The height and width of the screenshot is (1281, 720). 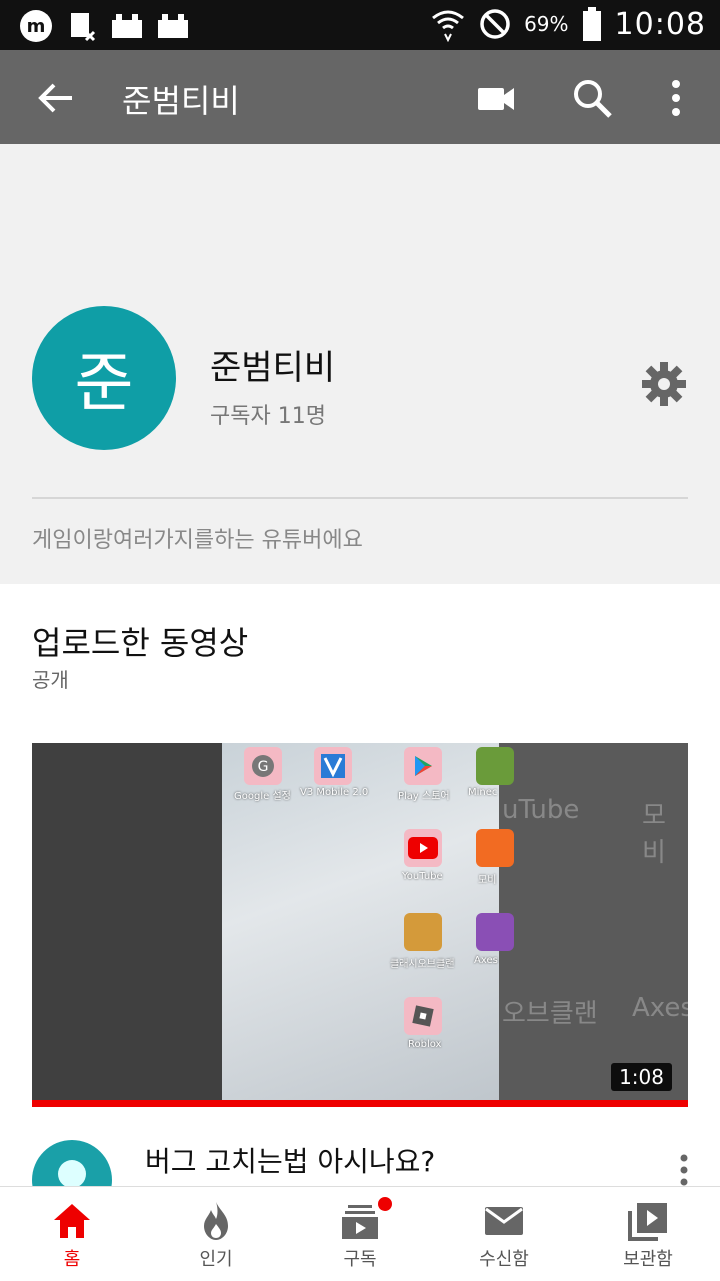 I want to click on video-more-icon, so click(x=684, y=1169).